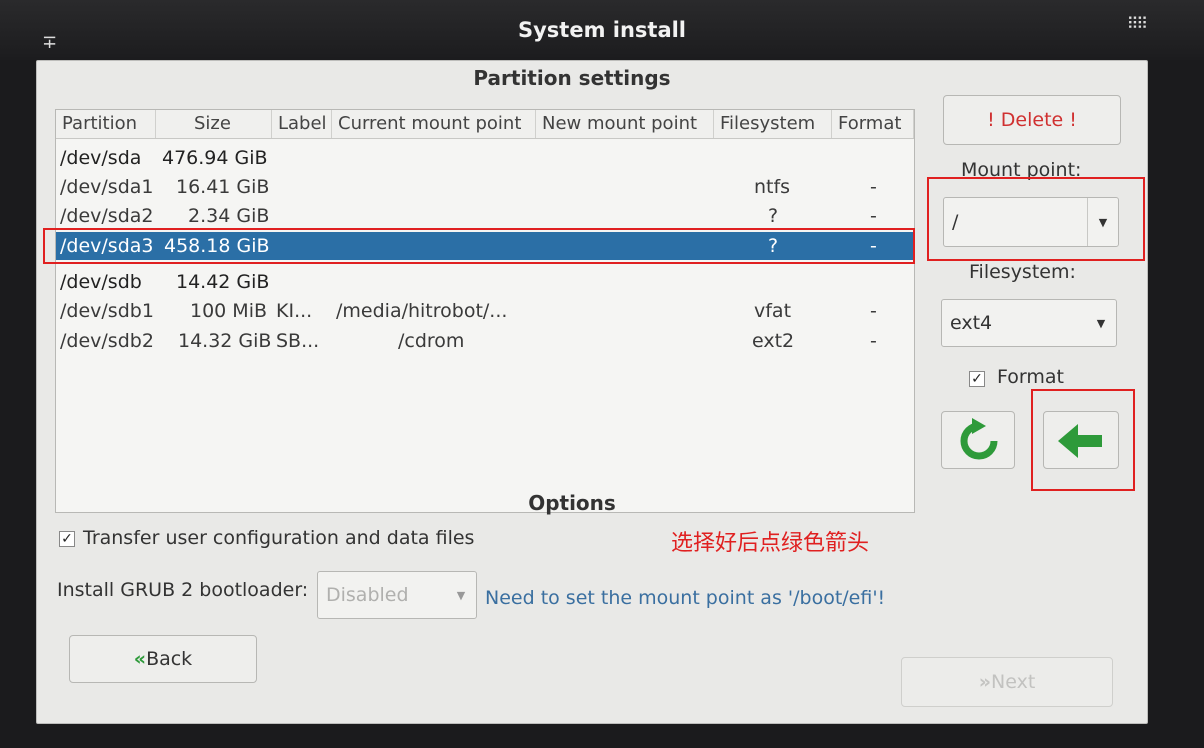 The image size is (1204, 748). I want to click on grub-combo: Disabled ▼, so click(397, 595).